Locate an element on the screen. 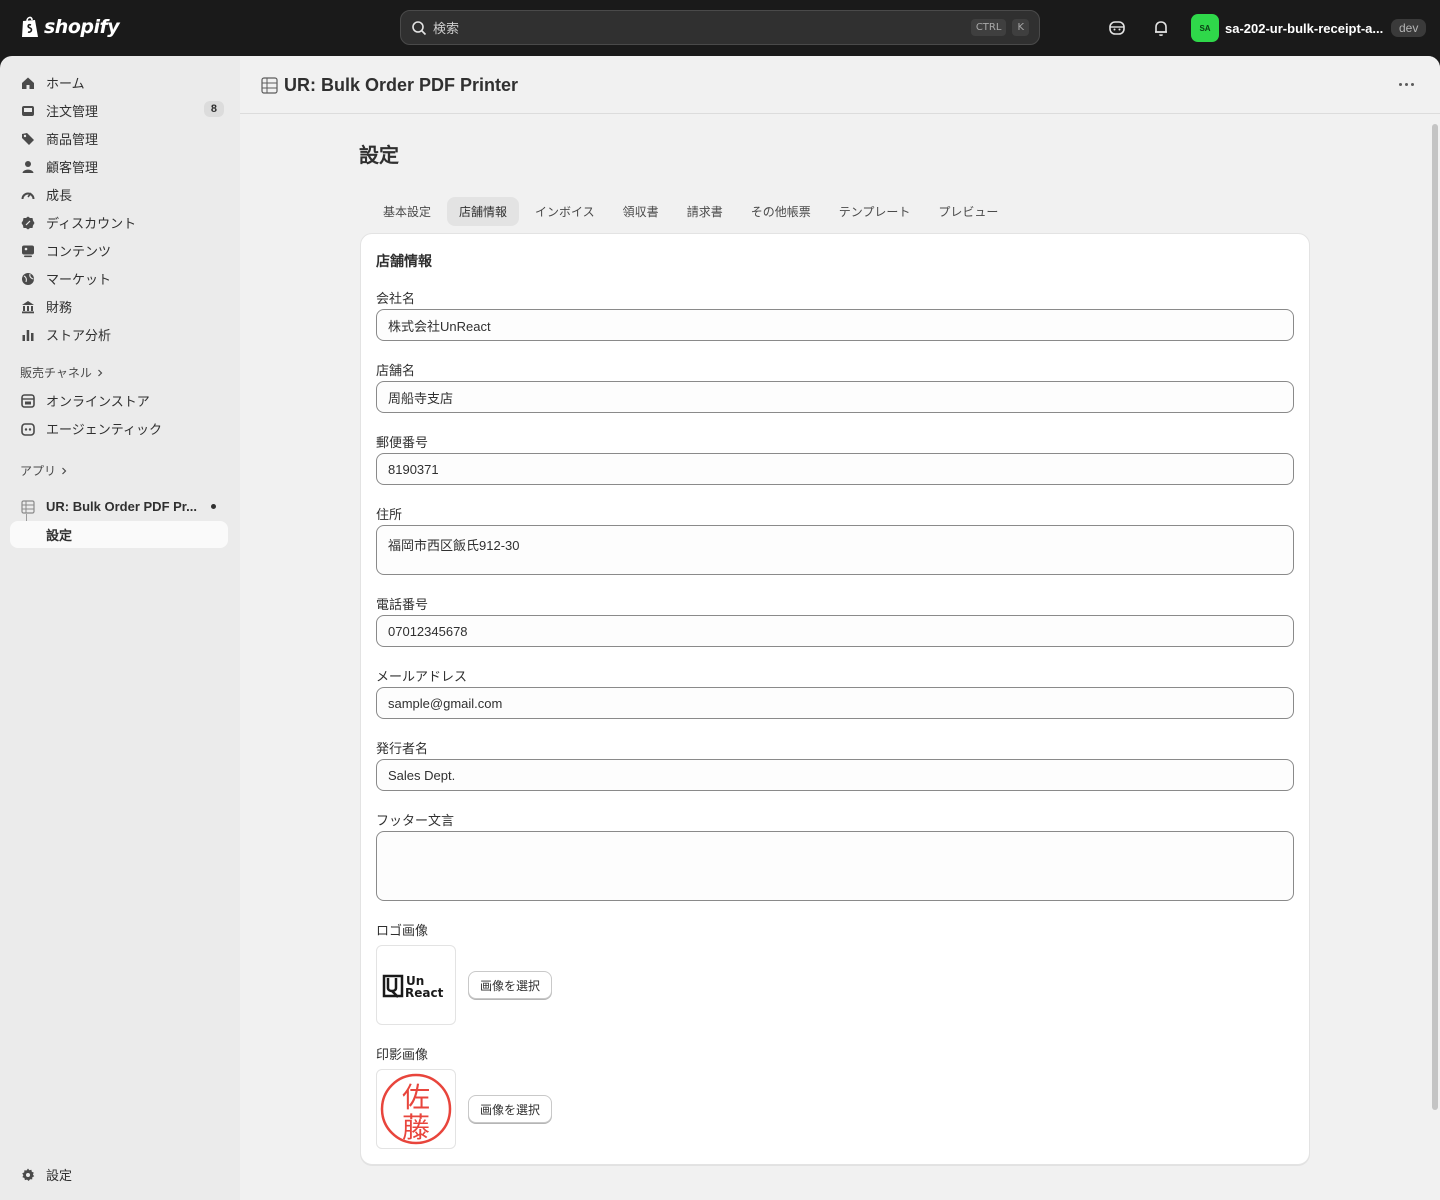  content-icon is located at coordinates (28, 251).